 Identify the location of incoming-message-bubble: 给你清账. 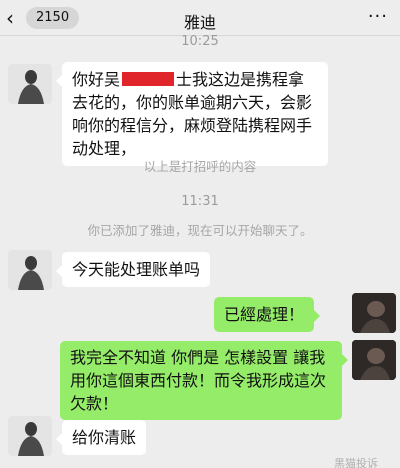
(101, 437).